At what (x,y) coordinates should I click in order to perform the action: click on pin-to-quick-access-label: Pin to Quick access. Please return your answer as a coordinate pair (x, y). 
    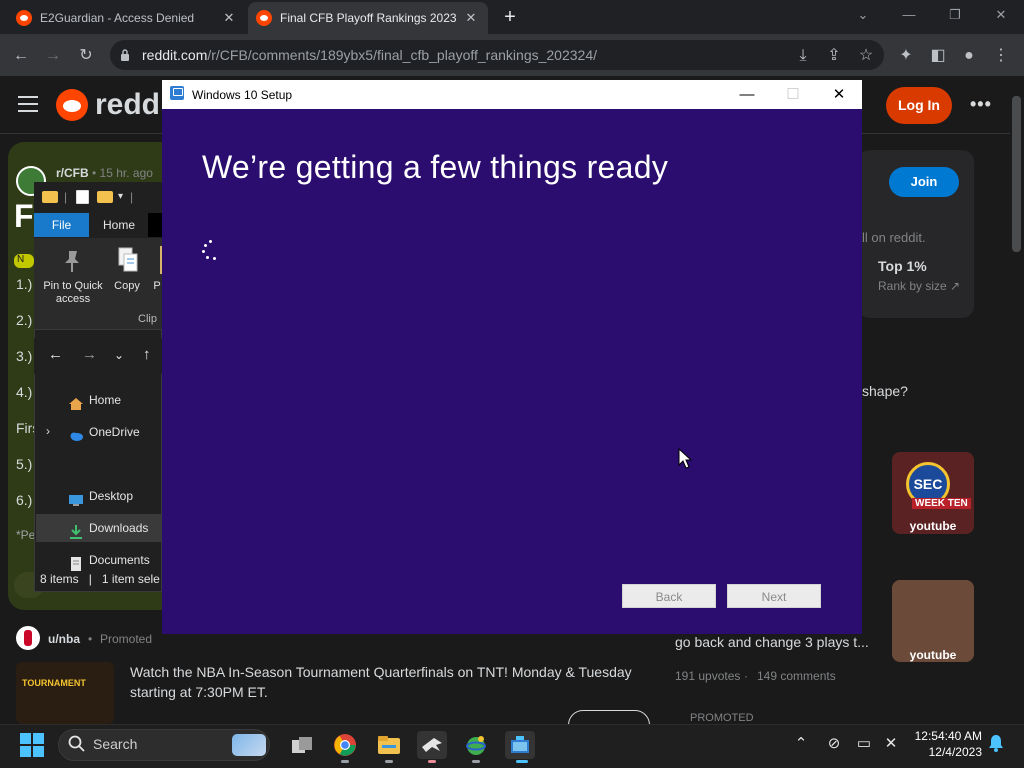
    Looking at the image, I should click on (73, 293).